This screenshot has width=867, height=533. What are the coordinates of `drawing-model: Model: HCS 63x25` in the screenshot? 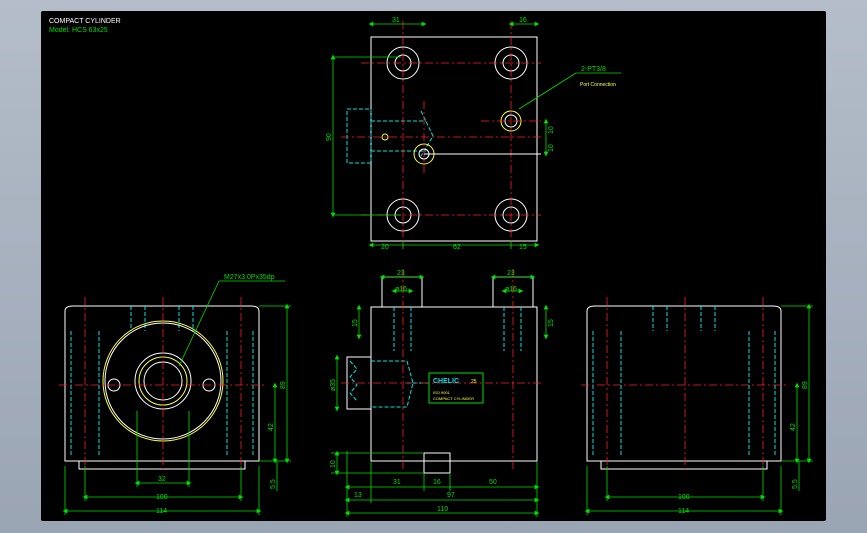 It's located at (78, 30).